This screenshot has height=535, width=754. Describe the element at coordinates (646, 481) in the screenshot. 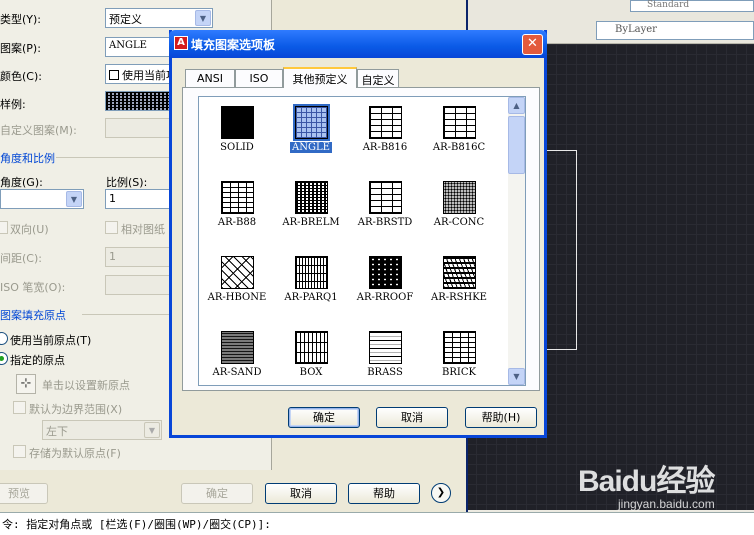

I see `baidu-watermark: Baidu经验` at that location.